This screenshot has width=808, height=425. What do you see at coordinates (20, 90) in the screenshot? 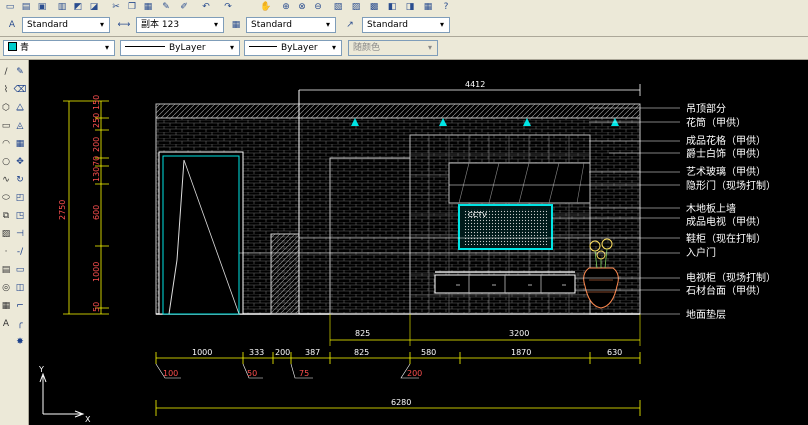
I see `erase-icon: ⌫` at bounding box center [20, 90].